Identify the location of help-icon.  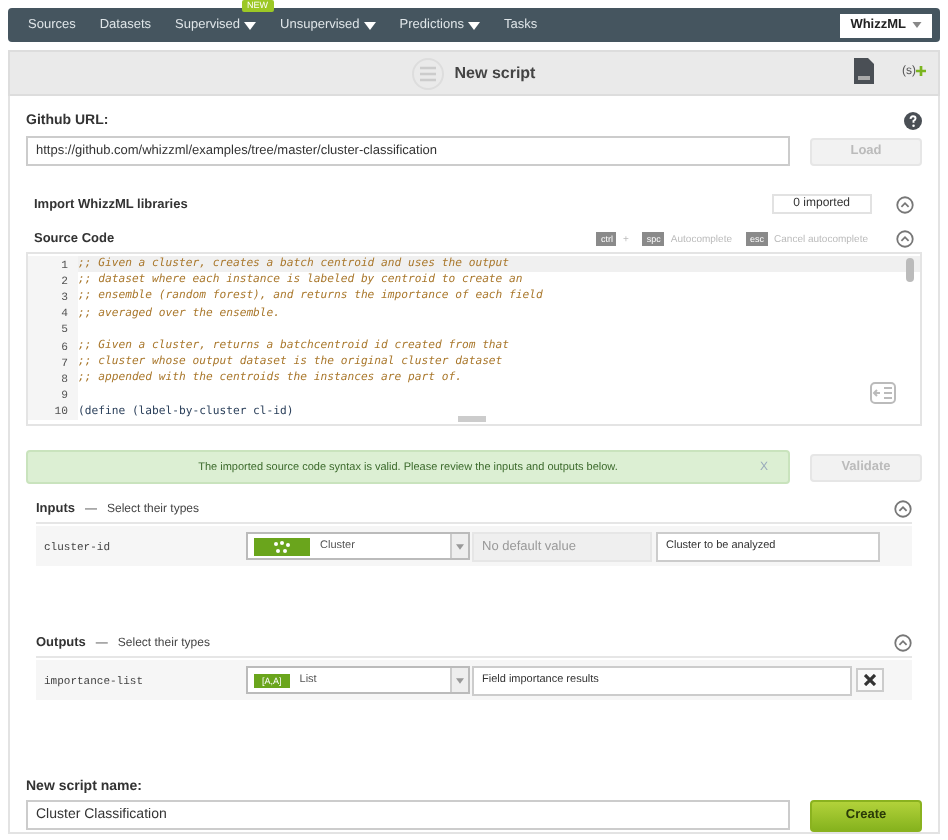
(913, 121).